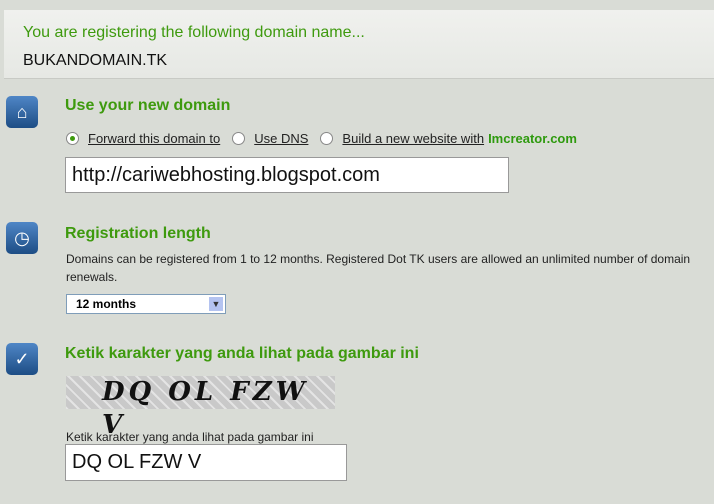  What do you see at coordinates (216, 304) in the screenshot?
I see `chevron-down-icon: ▼` at bounding box center [216, 304].